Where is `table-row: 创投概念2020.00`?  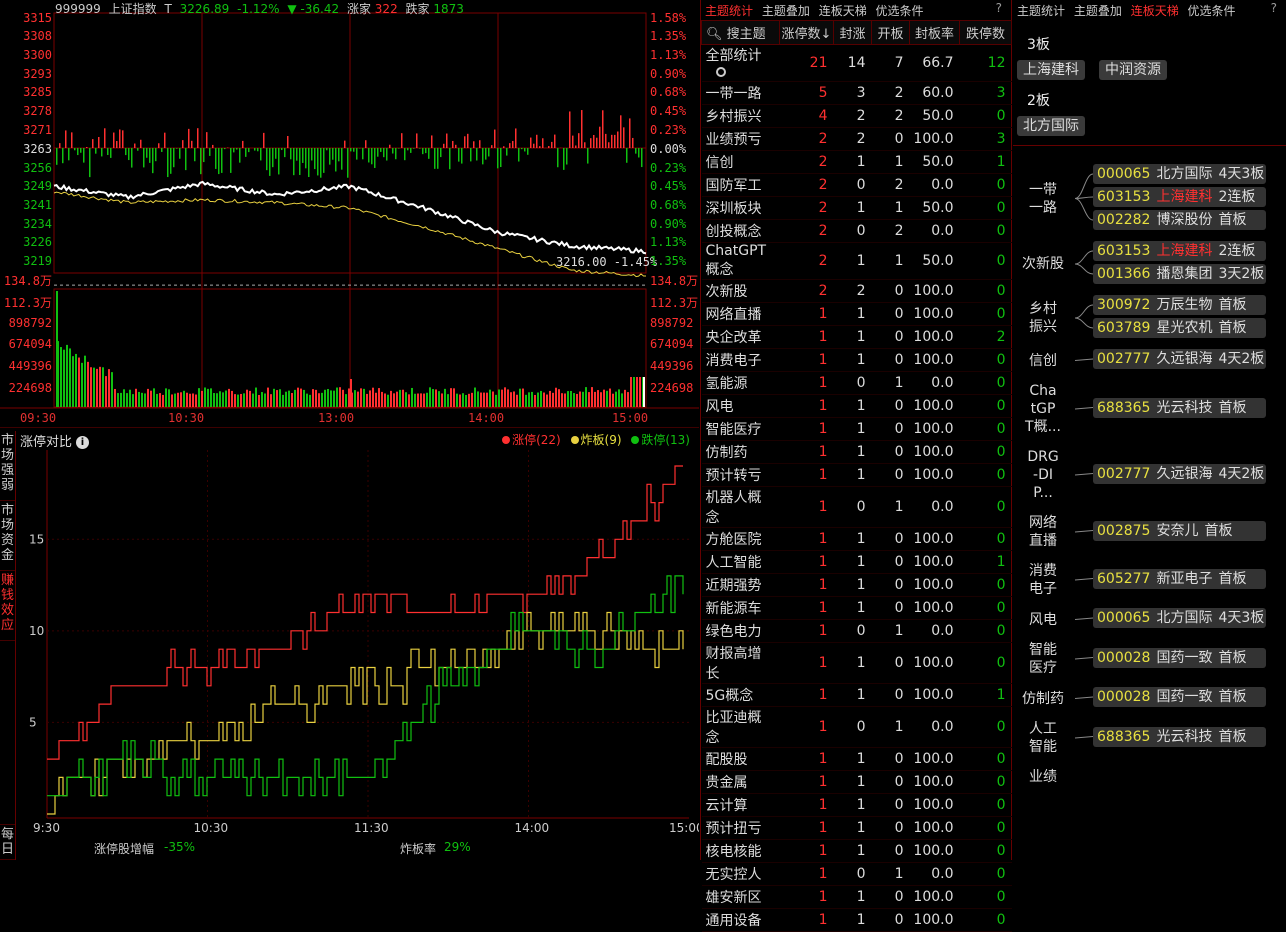
table-row: 创投概念2020.00 is located at coordinates (857, 231).